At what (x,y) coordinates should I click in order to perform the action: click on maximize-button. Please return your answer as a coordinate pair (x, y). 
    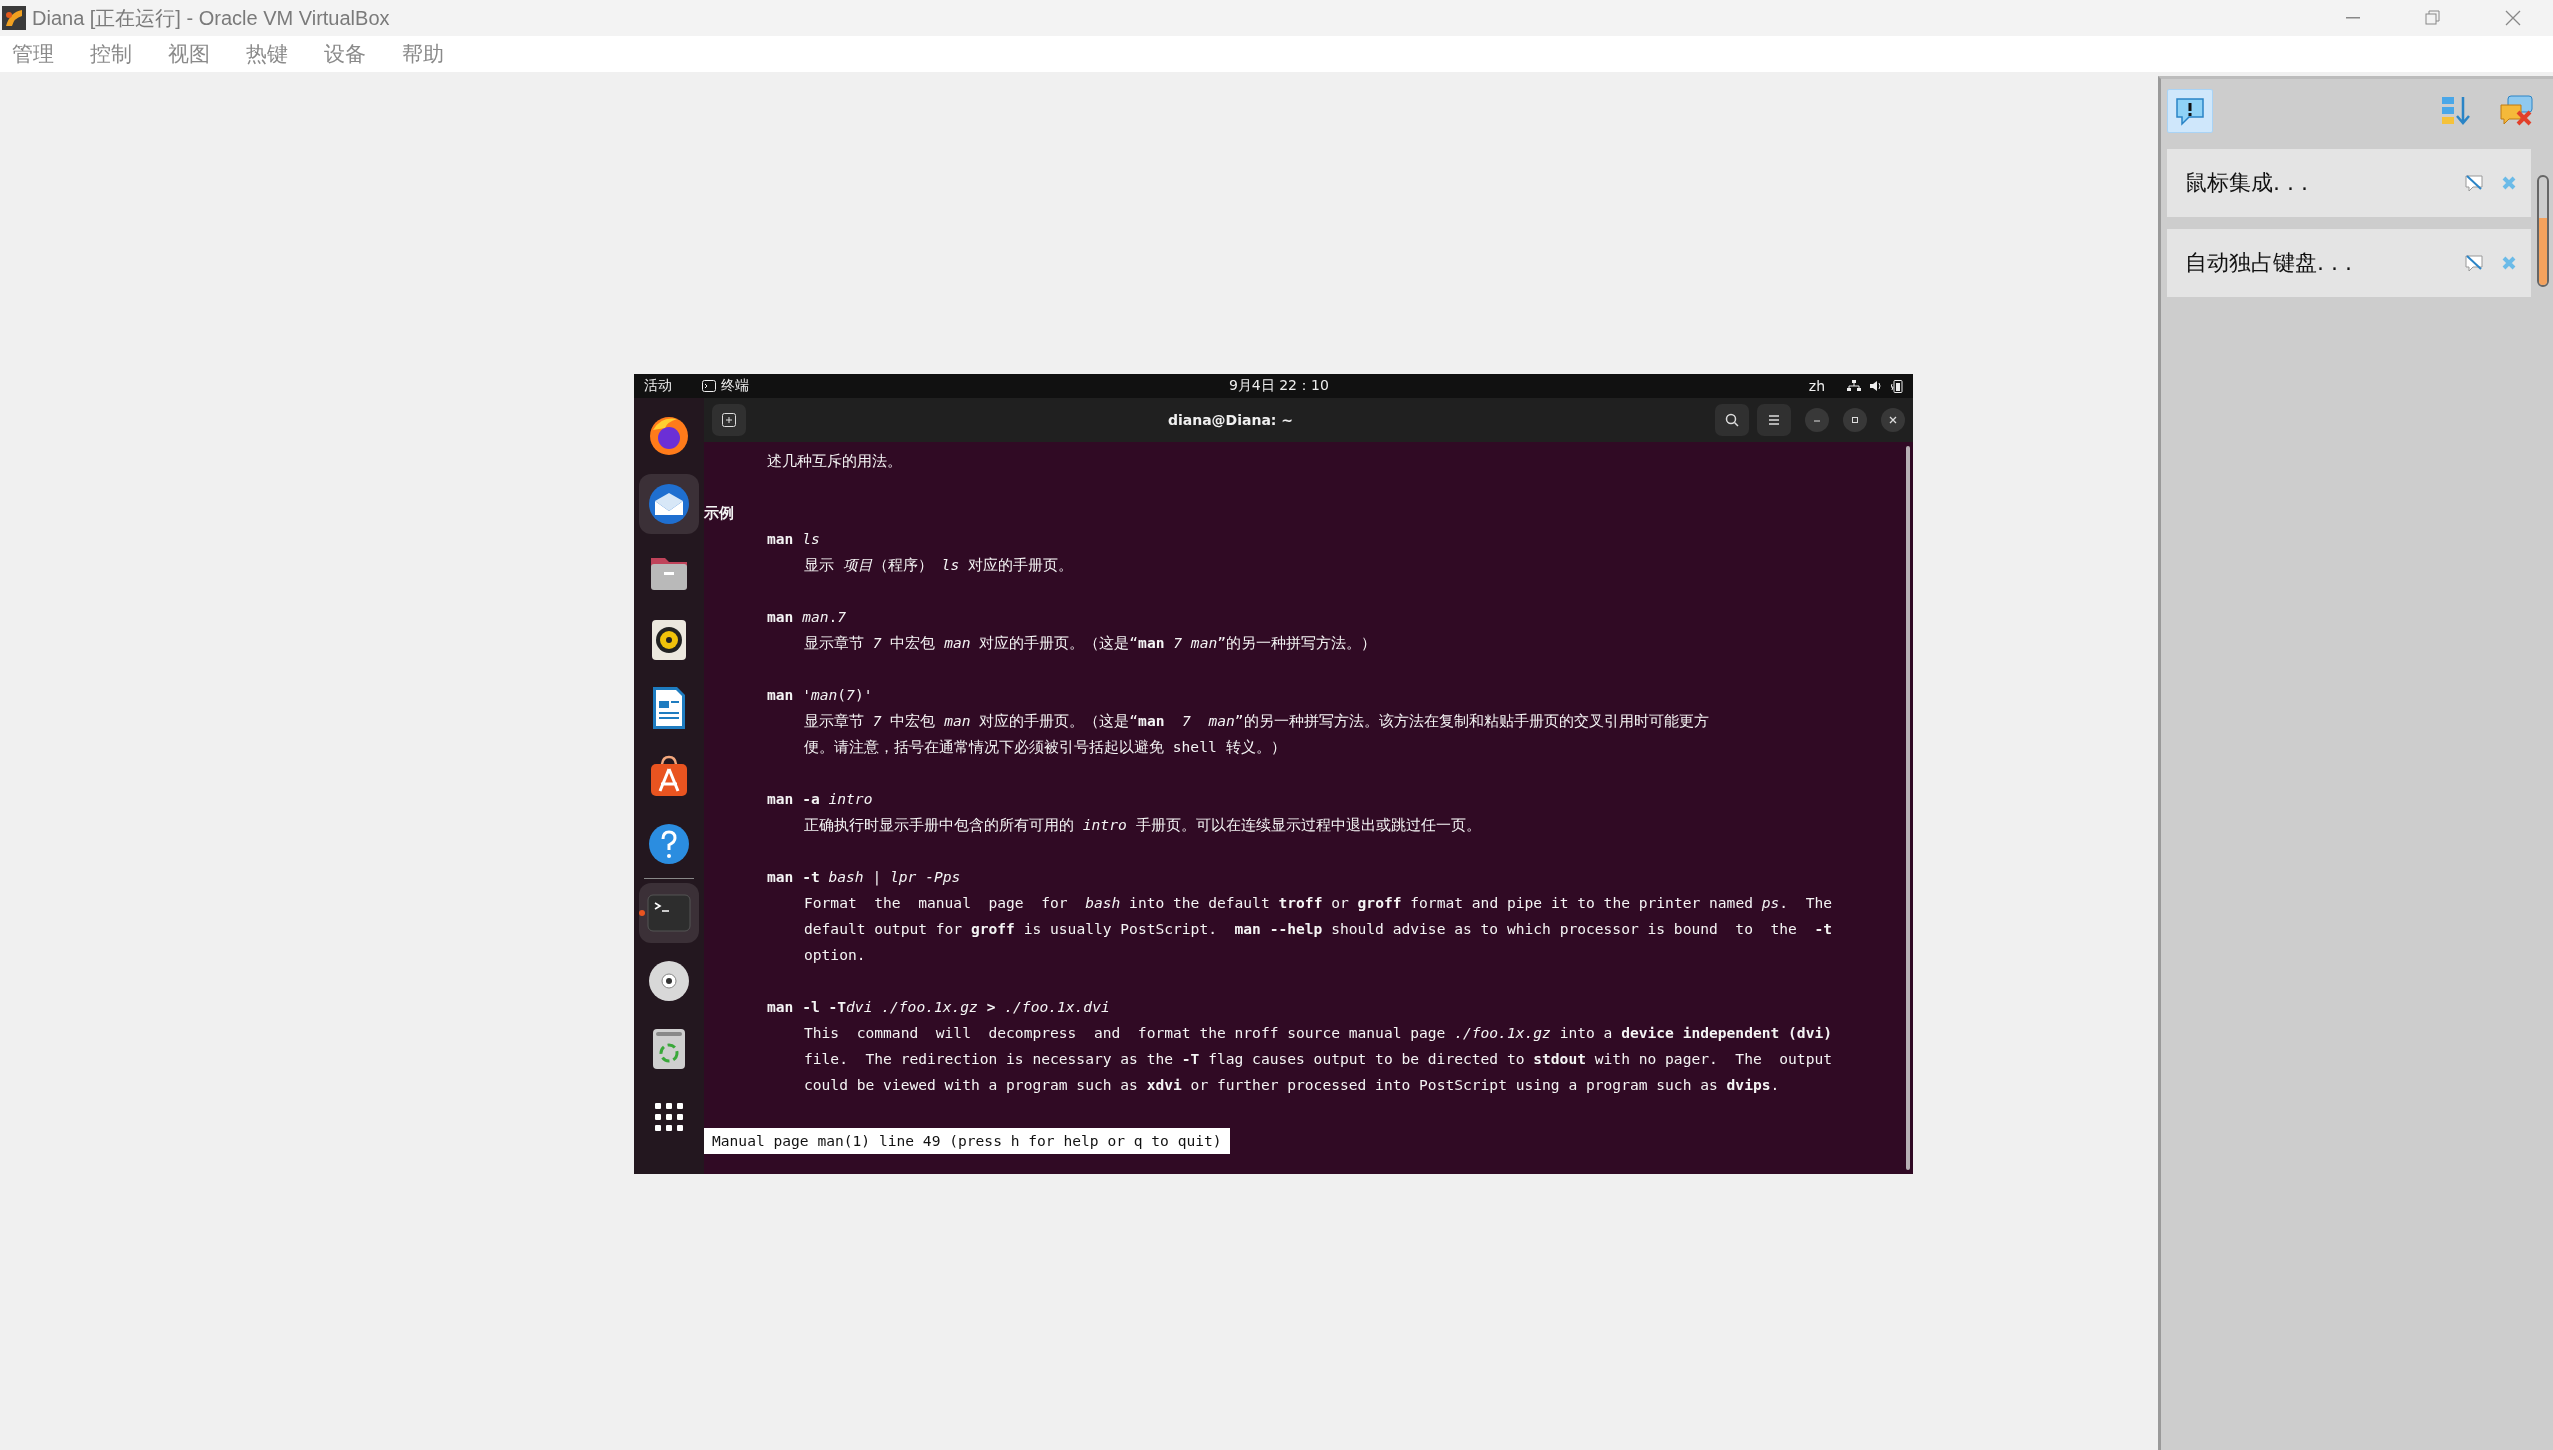
    Looking at the image, I should click on (1855, 420).